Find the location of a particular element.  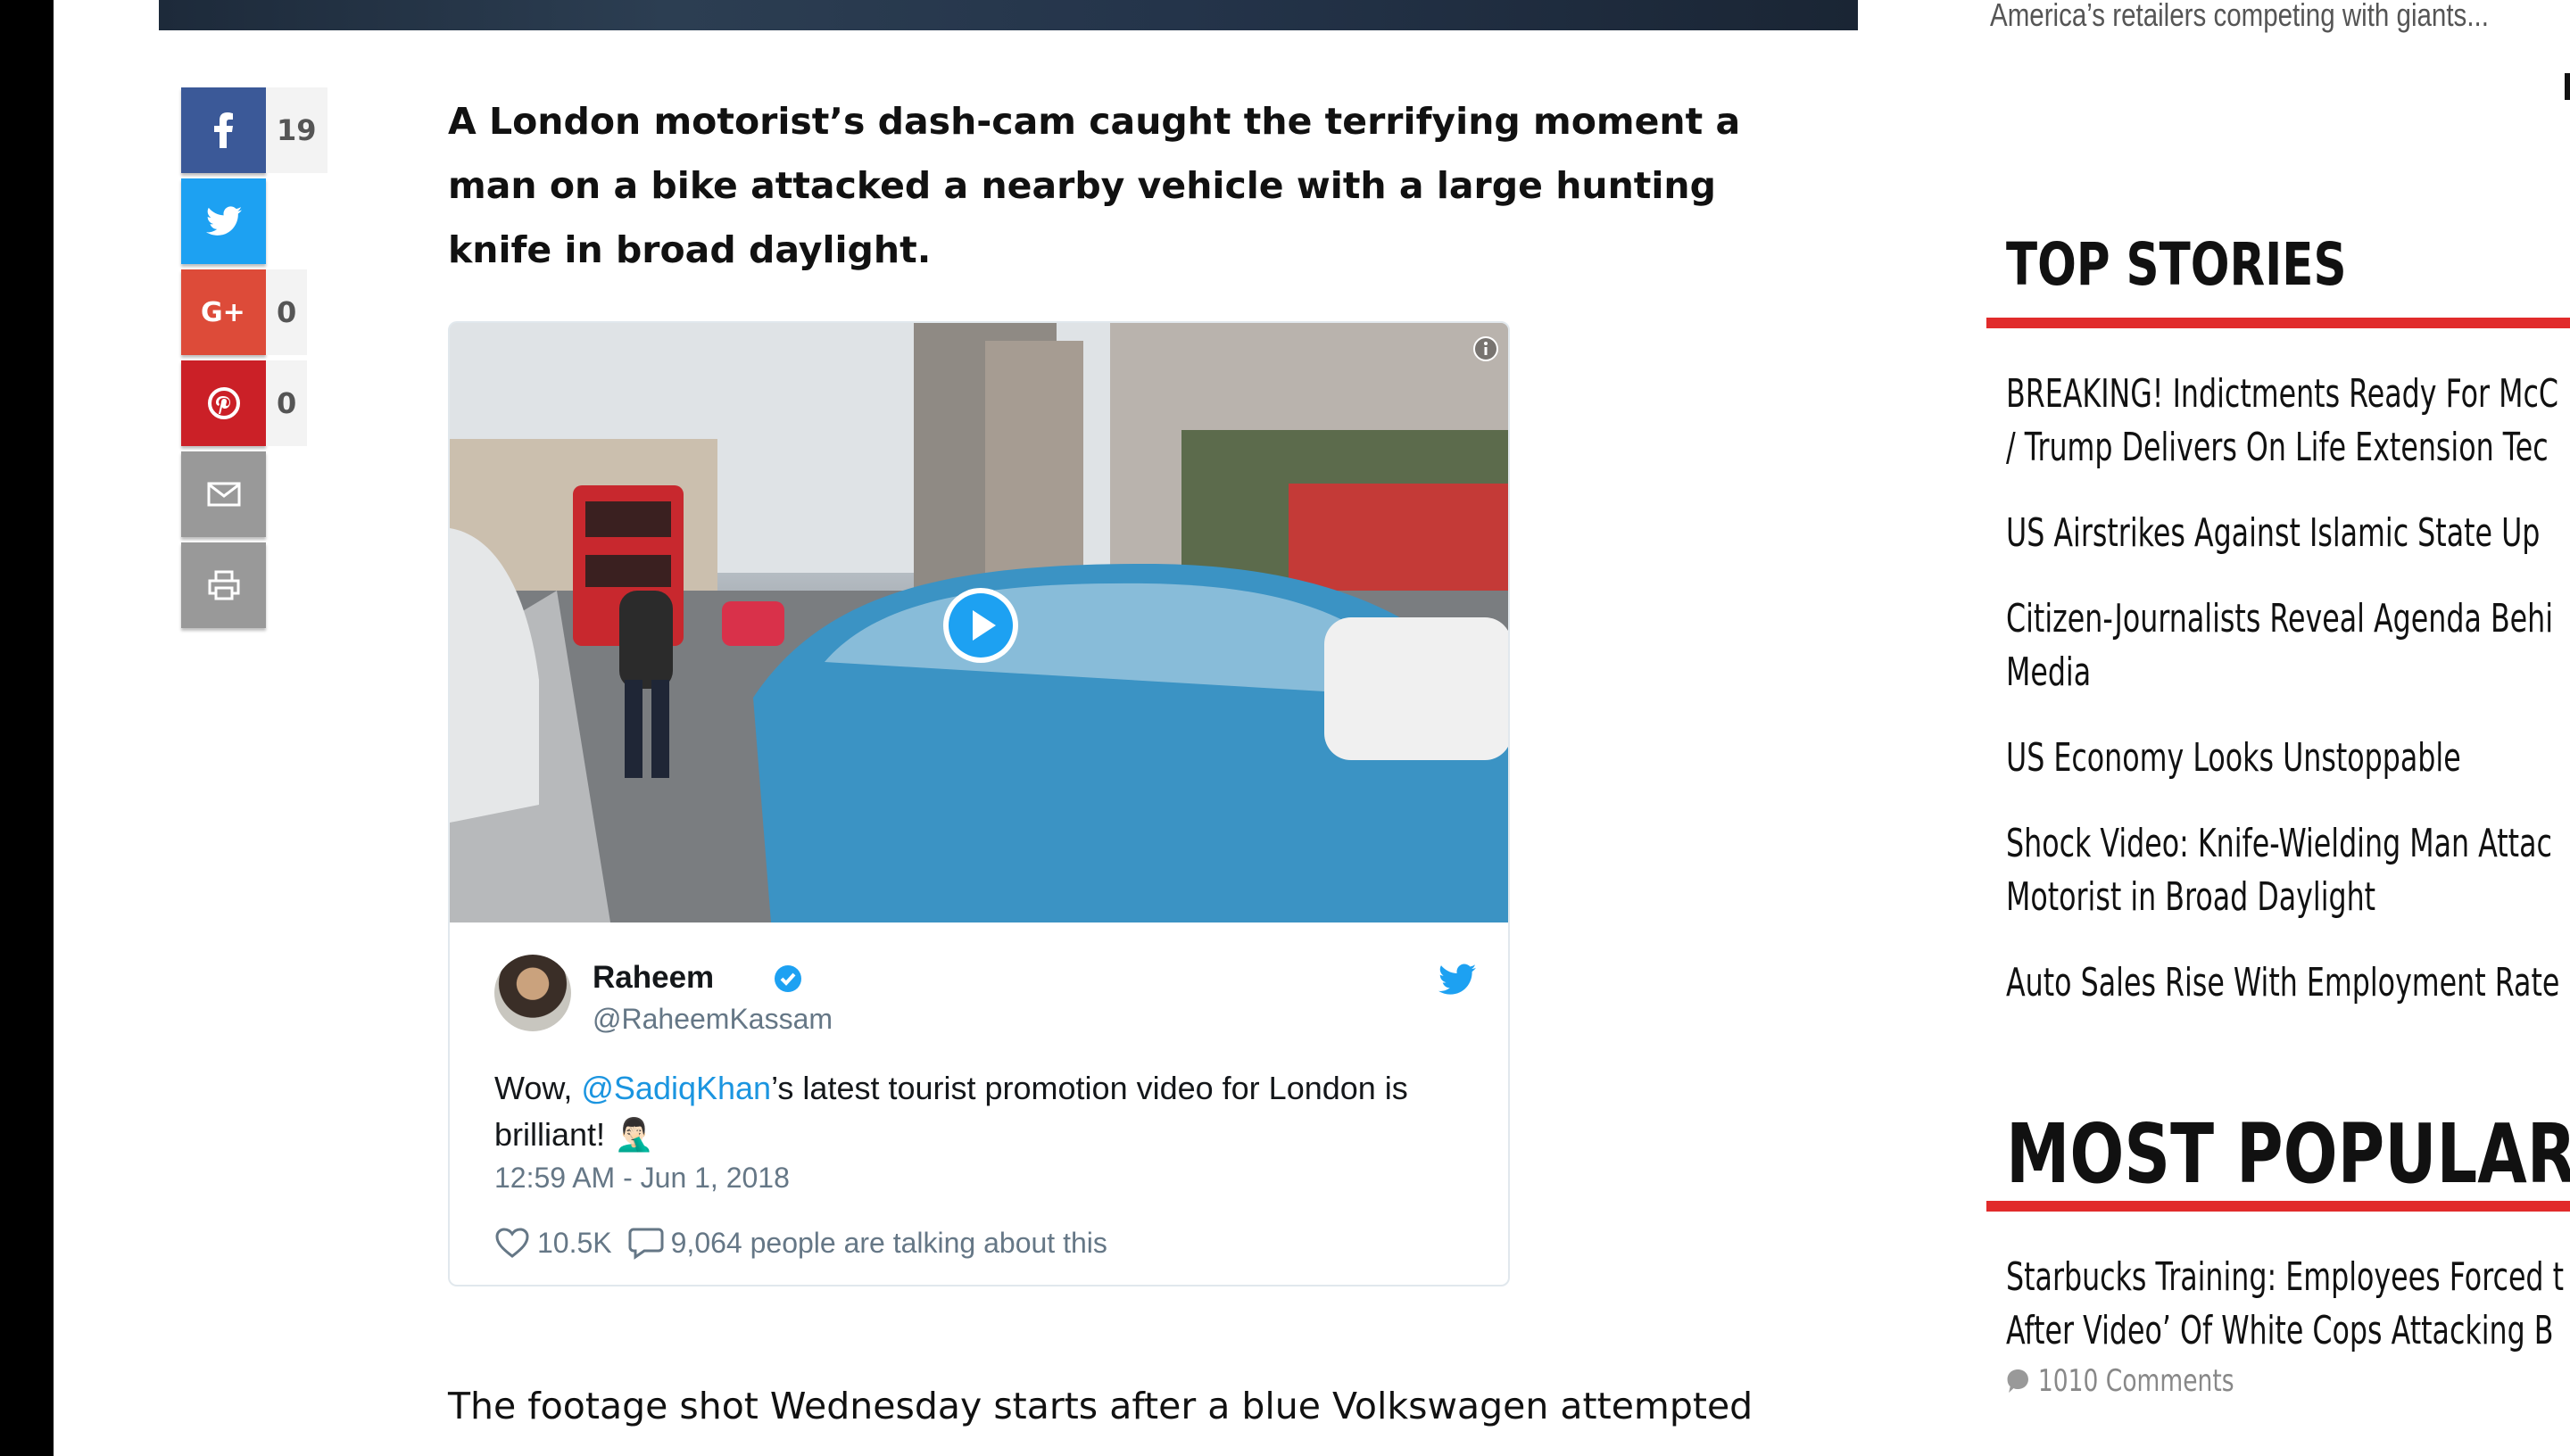

tweet-talking-count: 9,064 people are talking about this is located at coordinates (889, 1242).